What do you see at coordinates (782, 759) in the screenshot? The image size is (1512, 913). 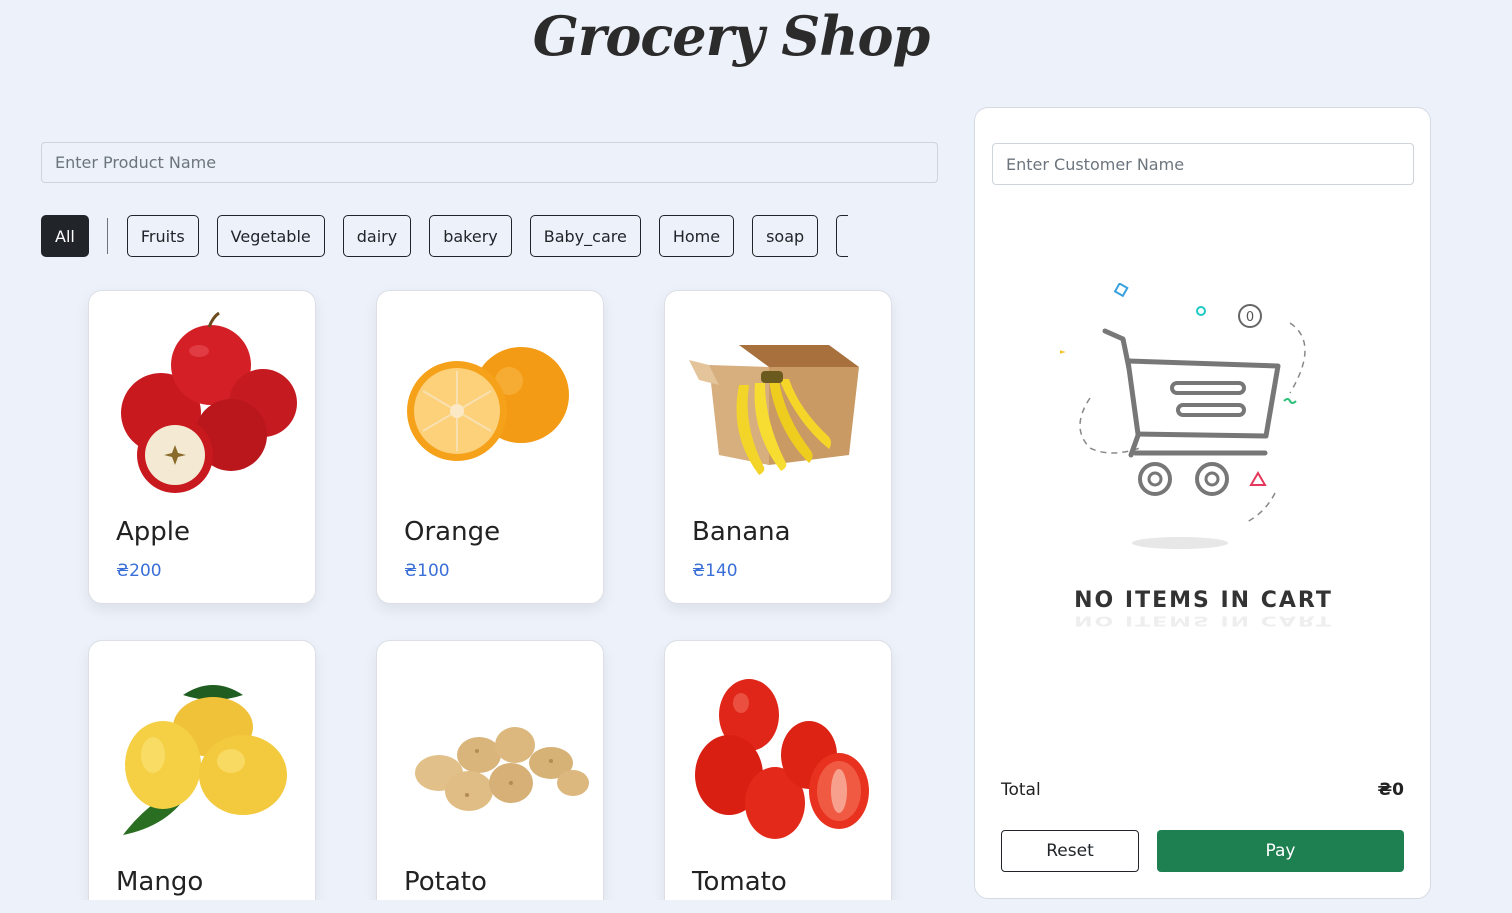 I see `tomato-image` at bounding box center [782, 759].